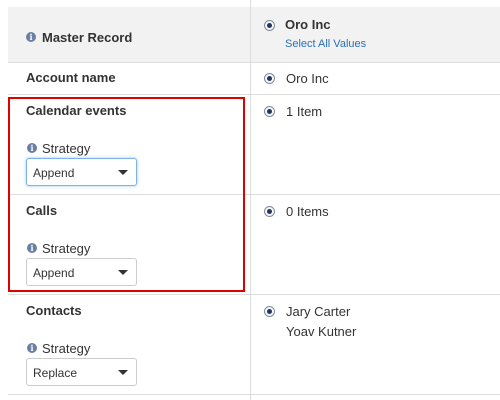 The image size is (500, 400). I want to click on contact-value: Jary Carter, so click(318, 311).